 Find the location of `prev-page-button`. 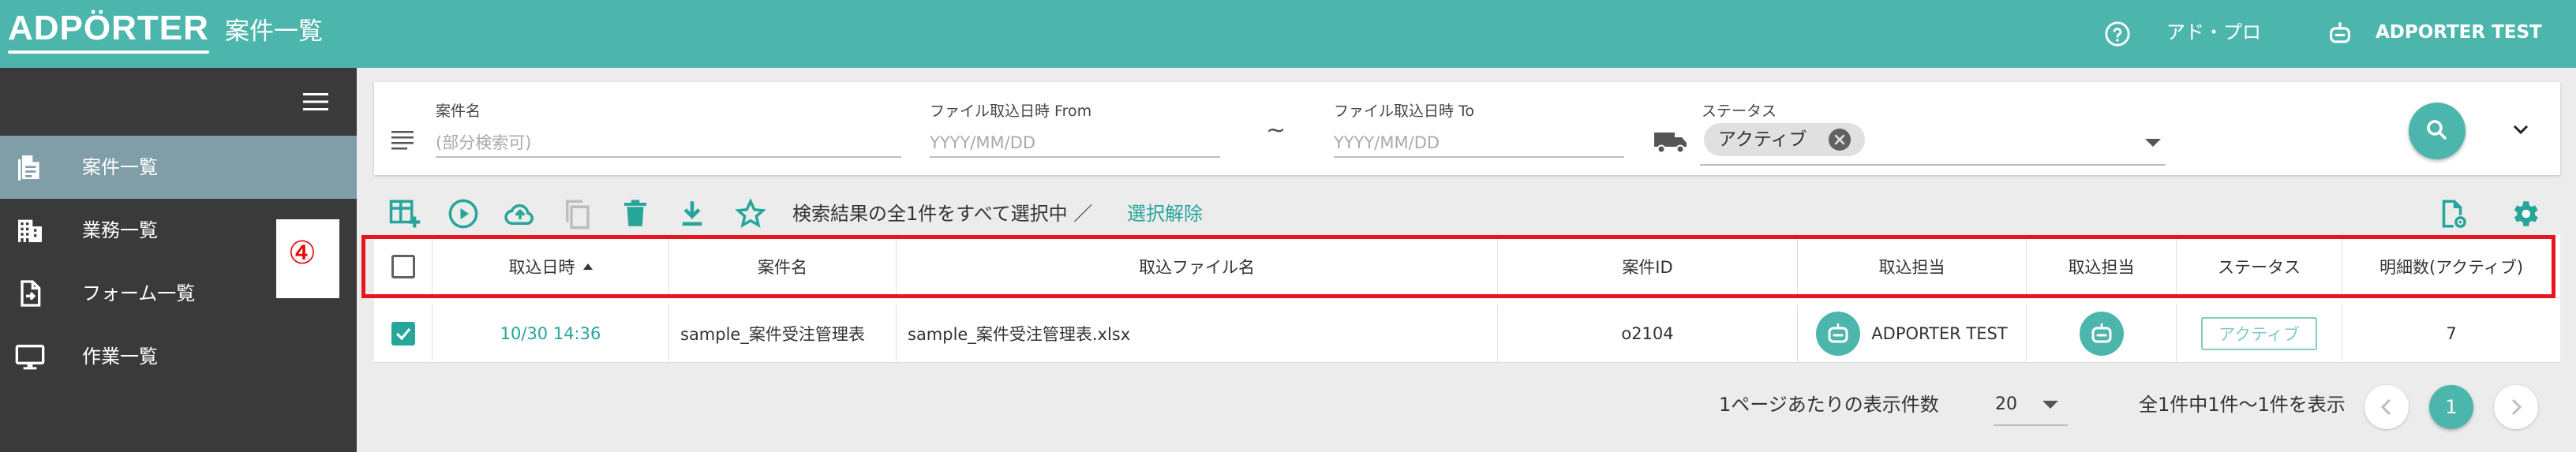

prev-page-button is located at coordinates (2386, 407).